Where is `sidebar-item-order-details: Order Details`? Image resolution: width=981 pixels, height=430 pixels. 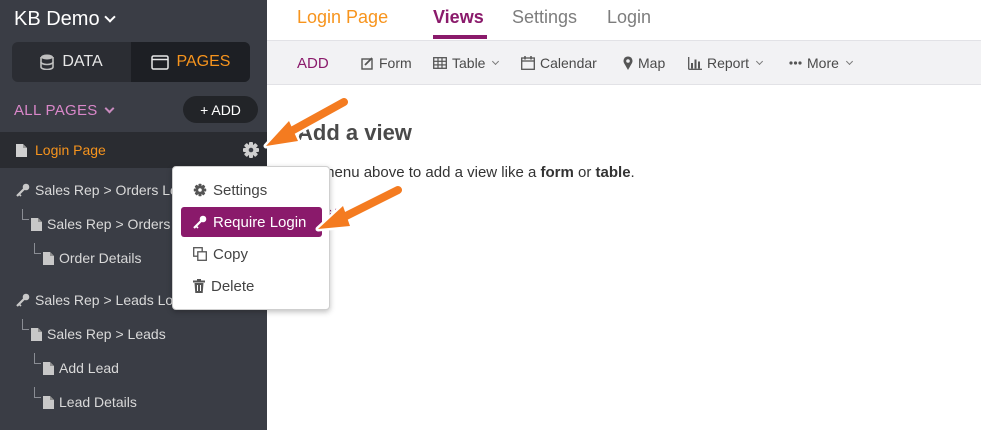
sidebar-item-order-details: Order Details is located at coordinates (92, 258).